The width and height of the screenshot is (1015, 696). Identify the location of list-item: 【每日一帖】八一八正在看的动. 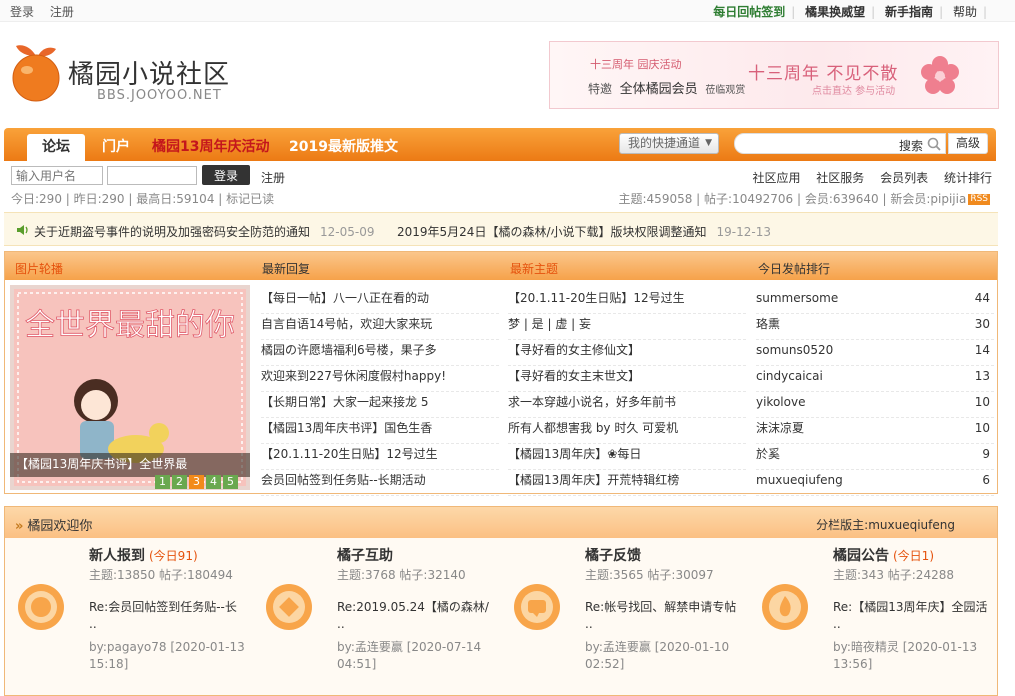
(380, 301).